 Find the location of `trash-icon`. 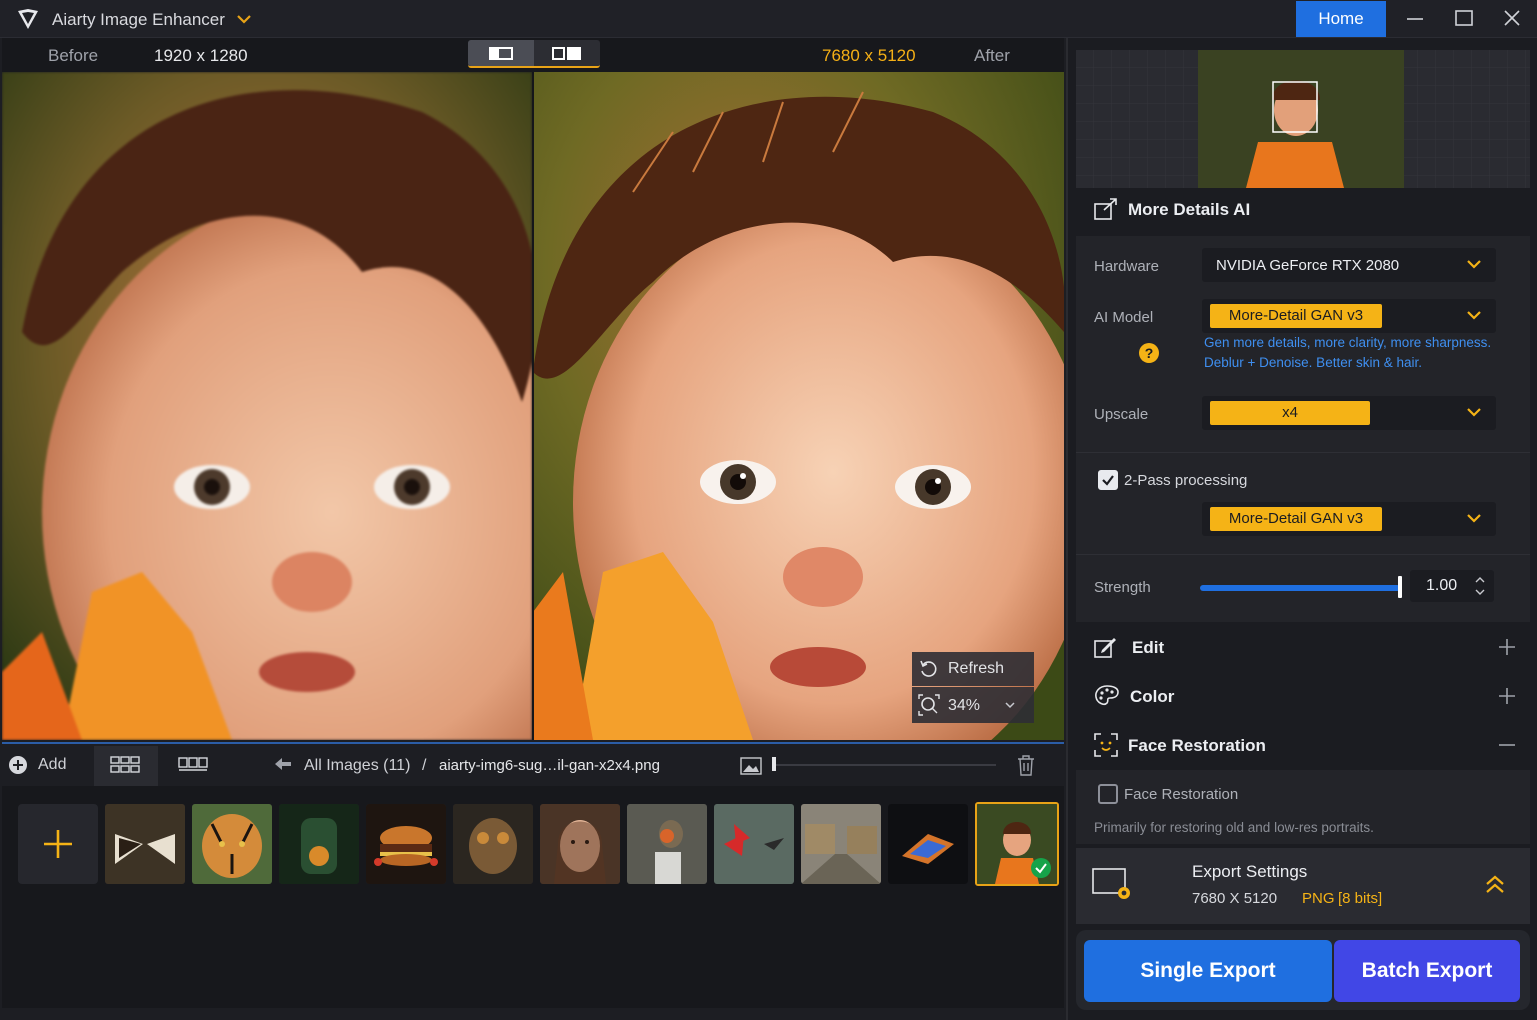

trash-icon is located at coordinates (1026, 765).